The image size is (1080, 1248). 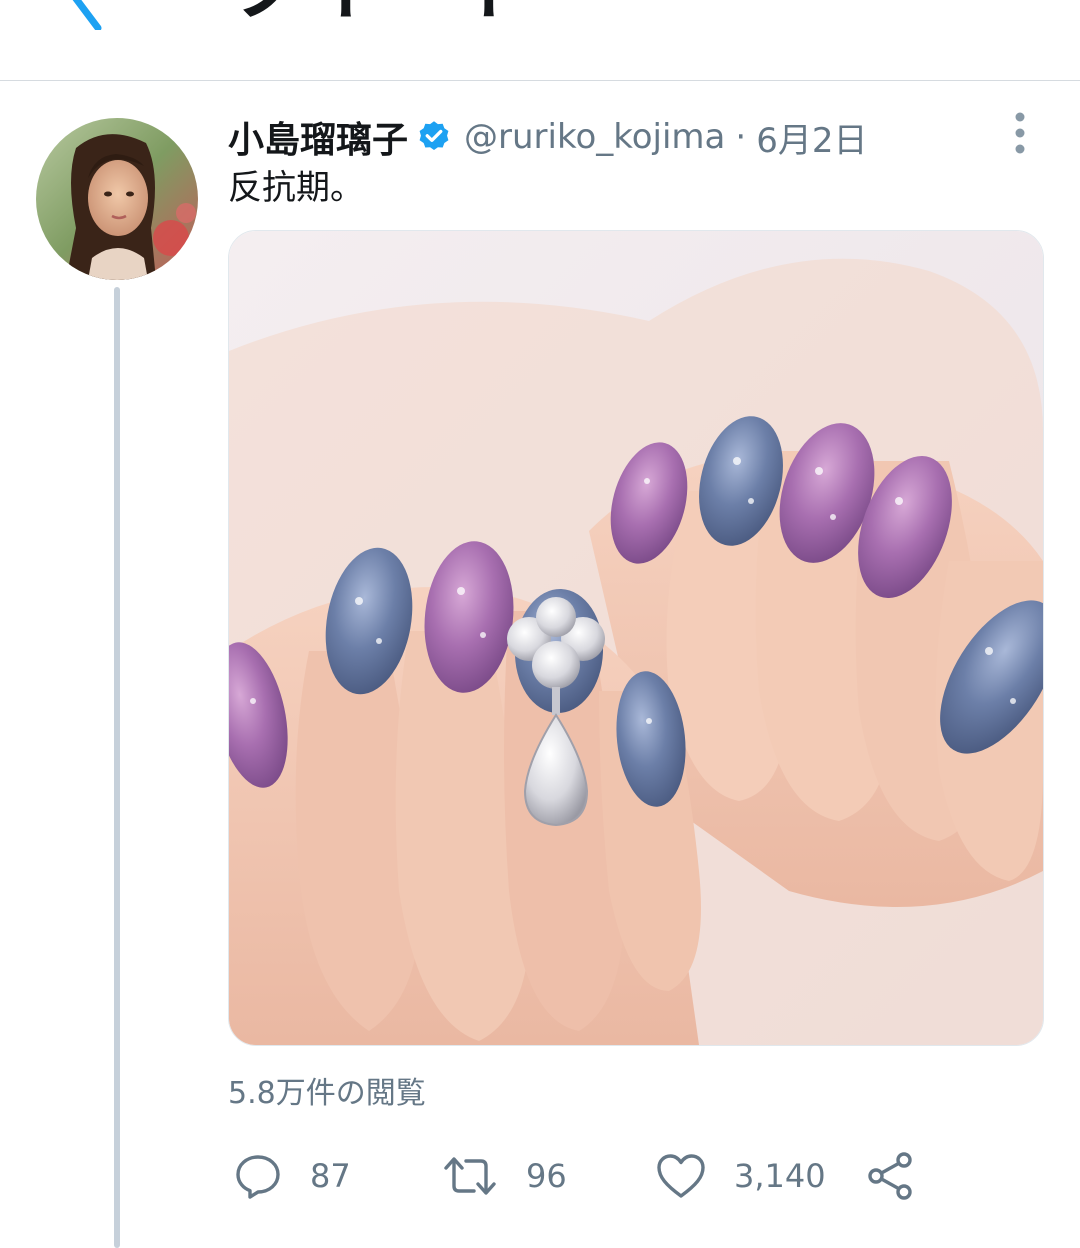 I want to click on back-button, so click(x=85, y=15).